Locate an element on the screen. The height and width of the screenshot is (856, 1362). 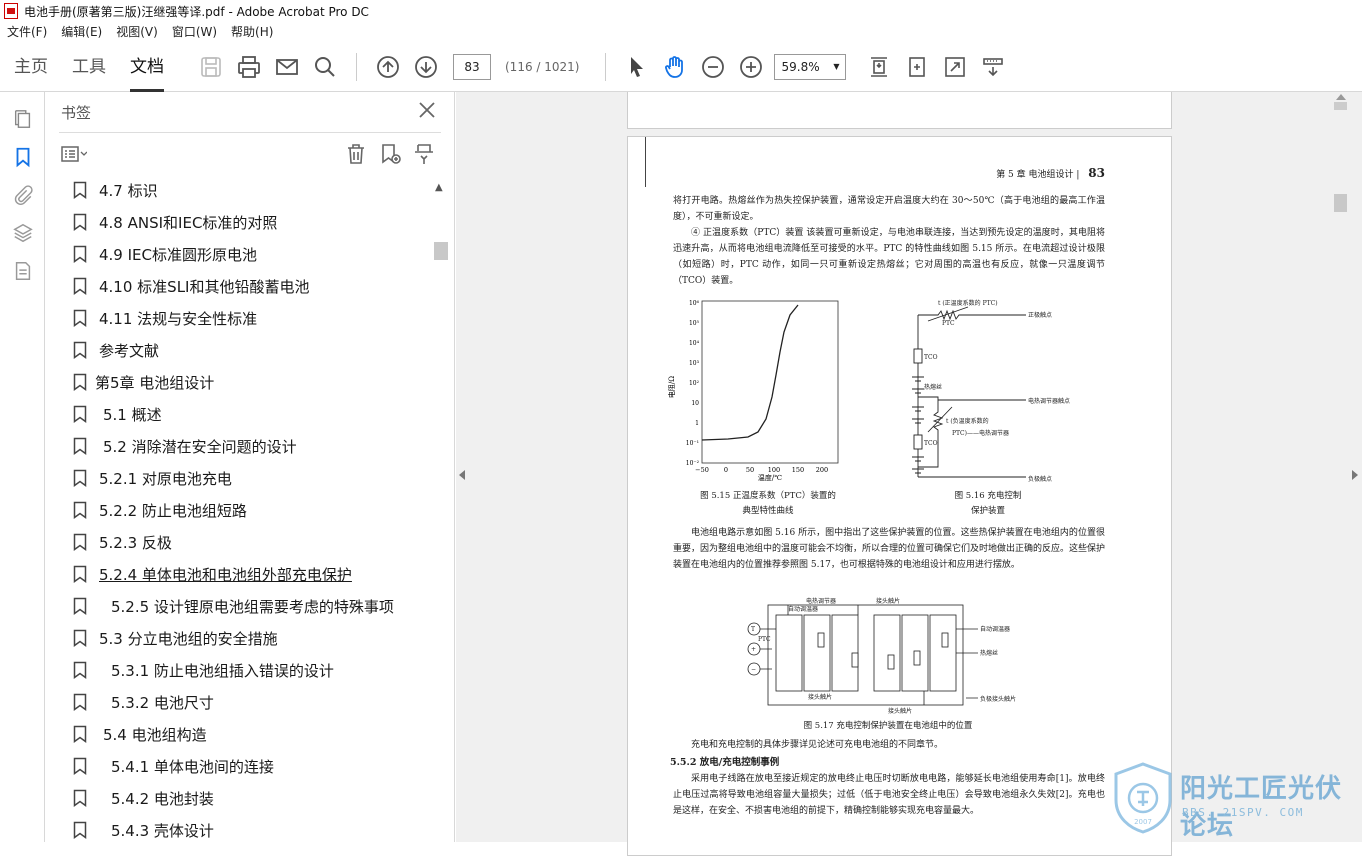
bookmark-item: 第5章 电池组设计 is located at coordinates (245, 382).